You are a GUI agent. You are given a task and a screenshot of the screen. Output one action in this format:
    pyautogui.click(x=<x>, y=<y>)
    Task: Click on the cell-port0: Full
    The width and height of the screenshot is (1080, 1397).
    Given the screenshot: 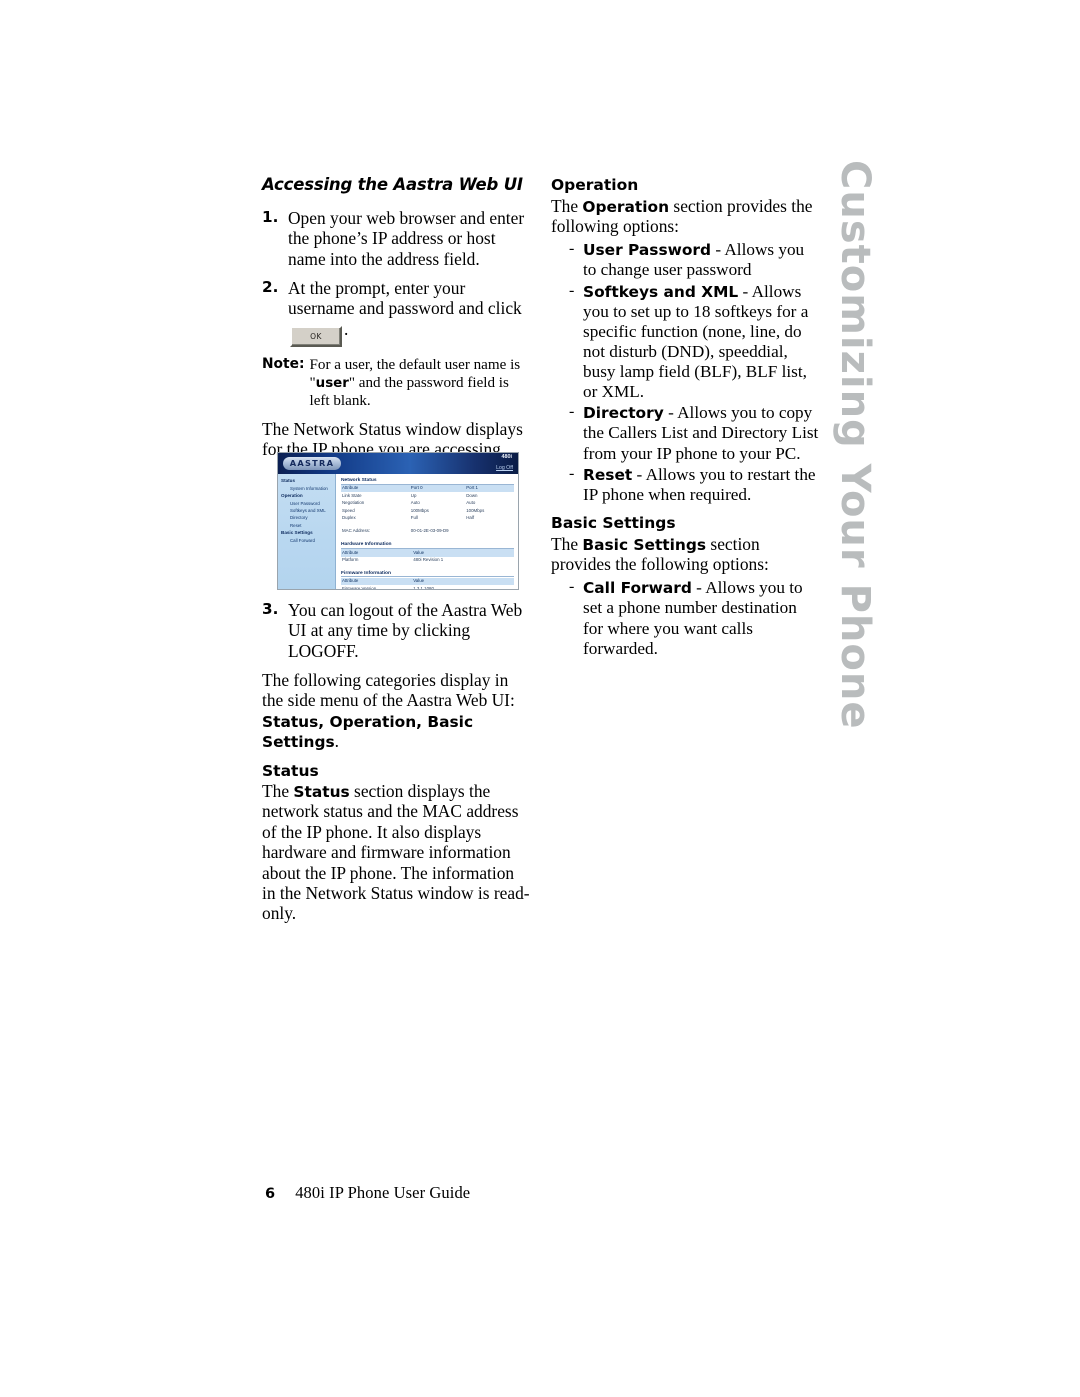 What is the action you would take?
    pyautogui.click(x=414, y=517)
    